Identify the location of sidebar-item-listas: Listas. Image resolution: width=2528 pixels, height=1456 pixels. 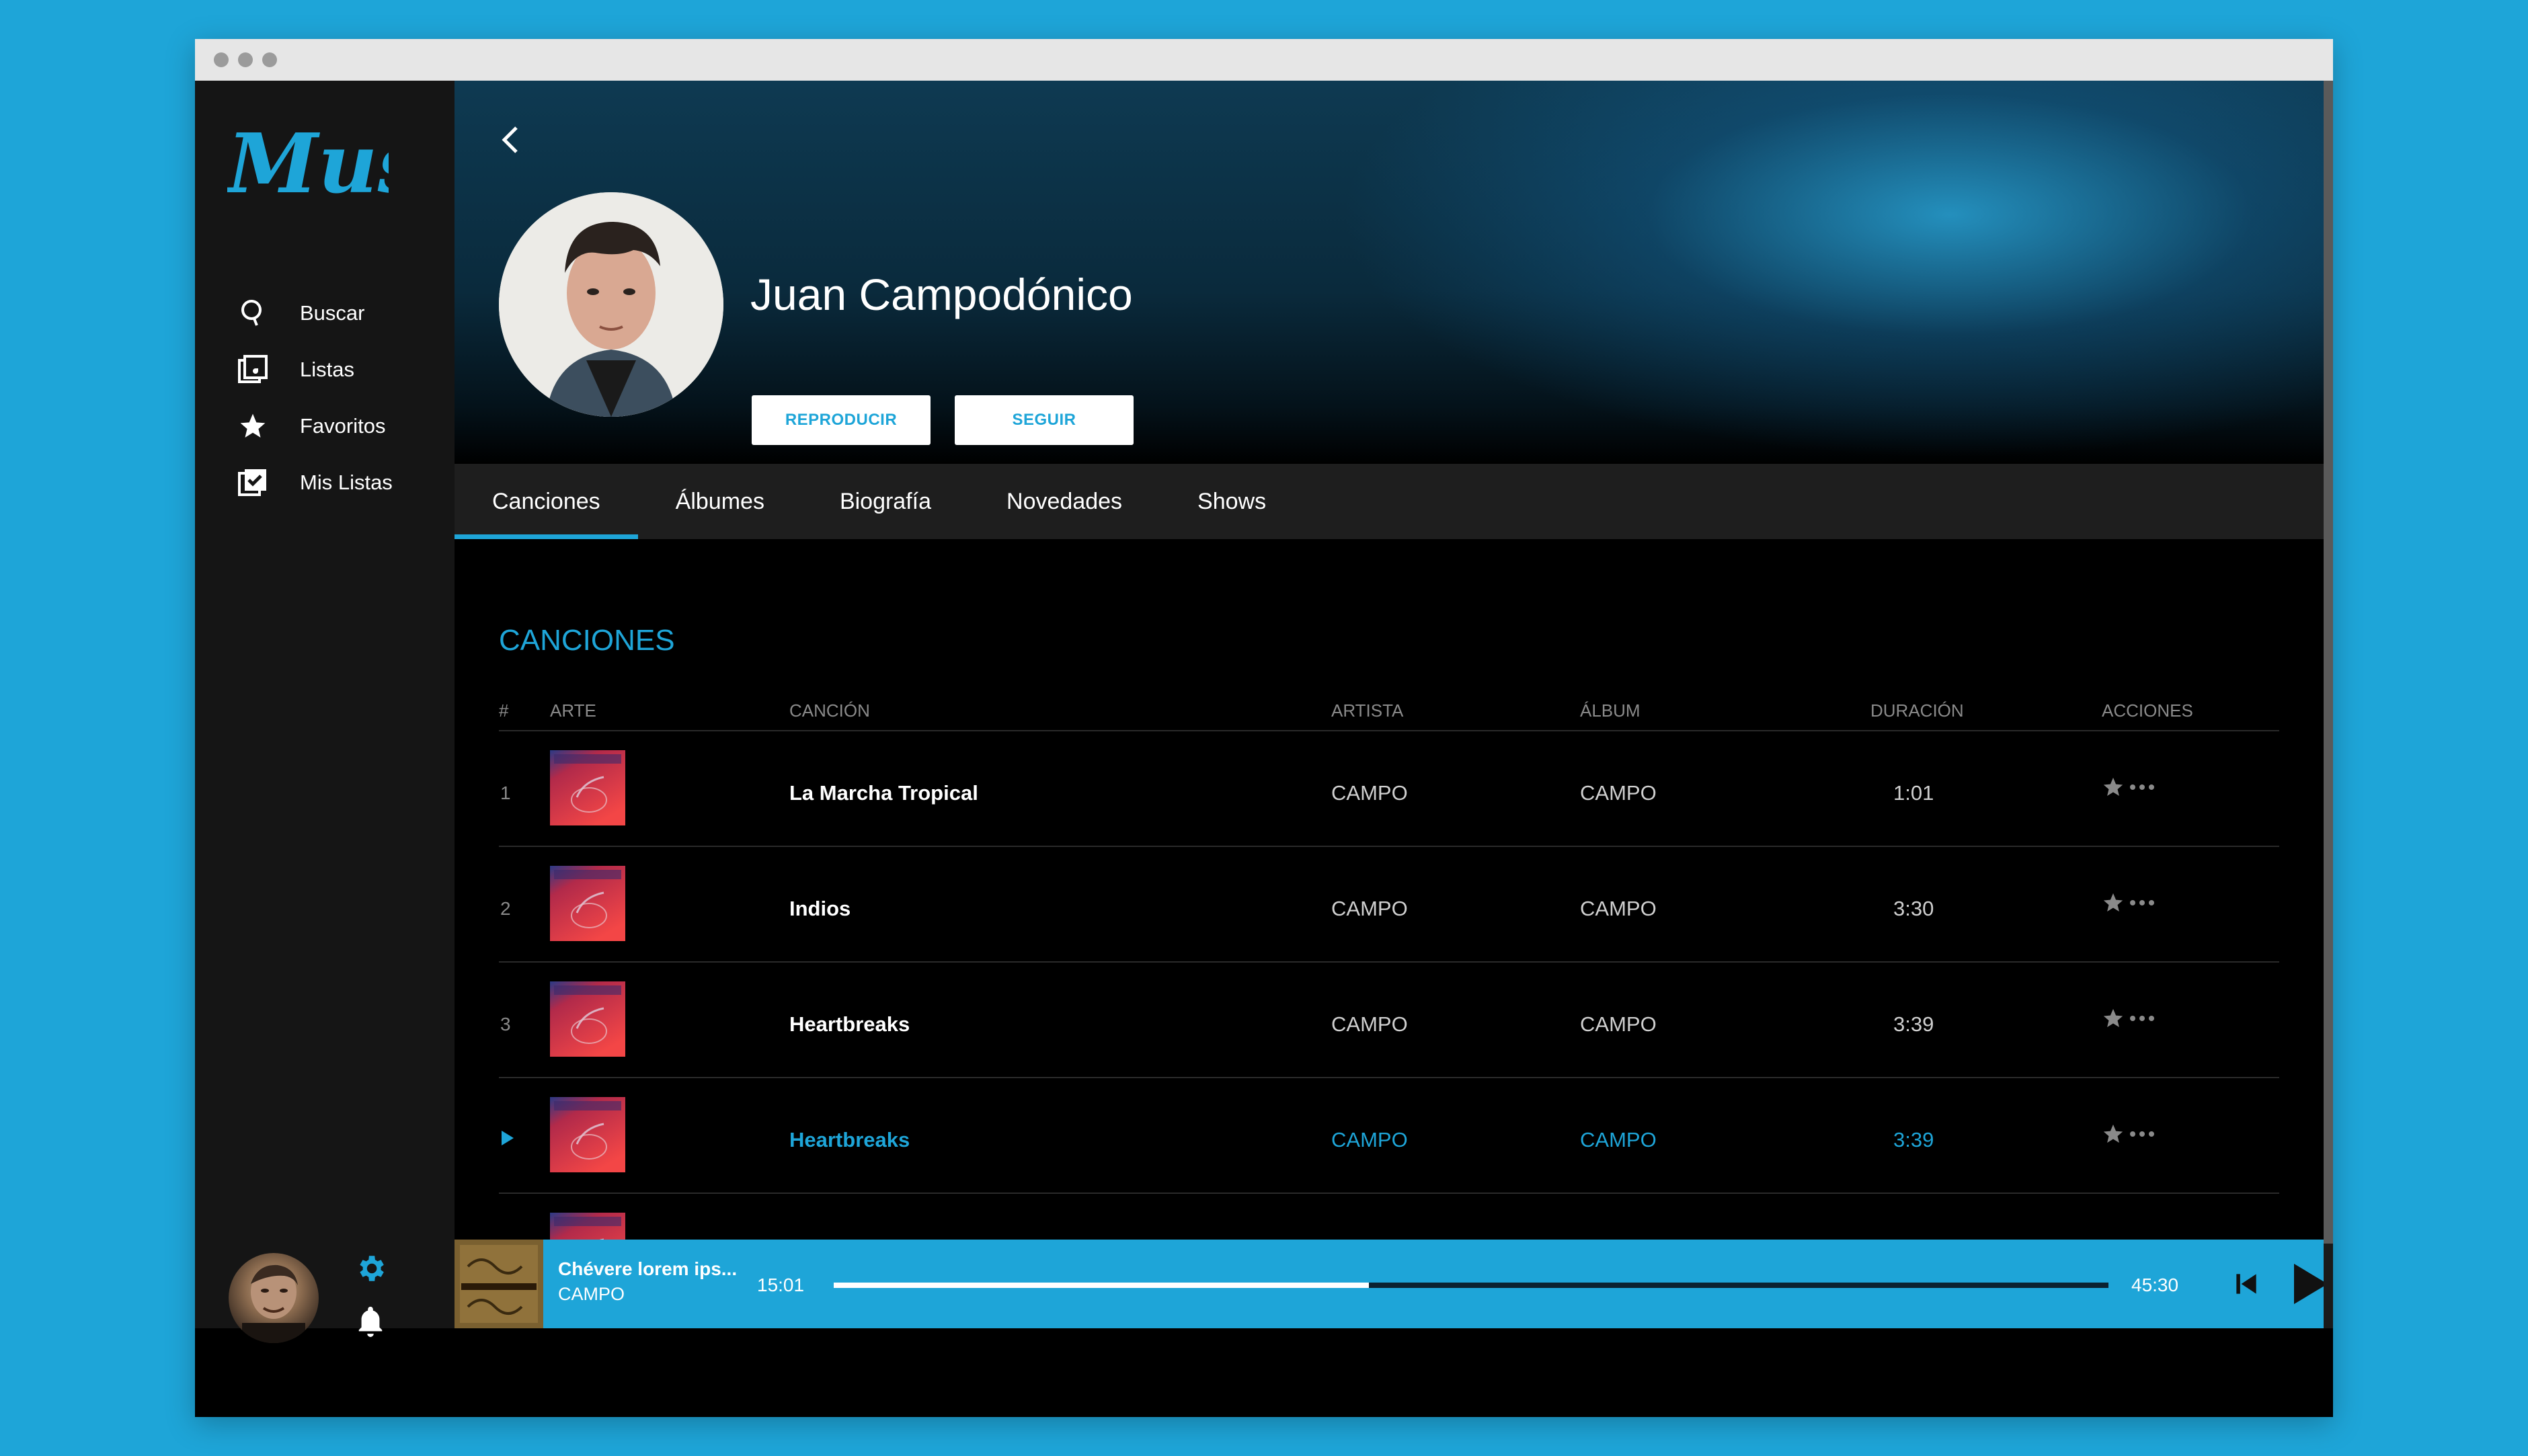
(295, 370).